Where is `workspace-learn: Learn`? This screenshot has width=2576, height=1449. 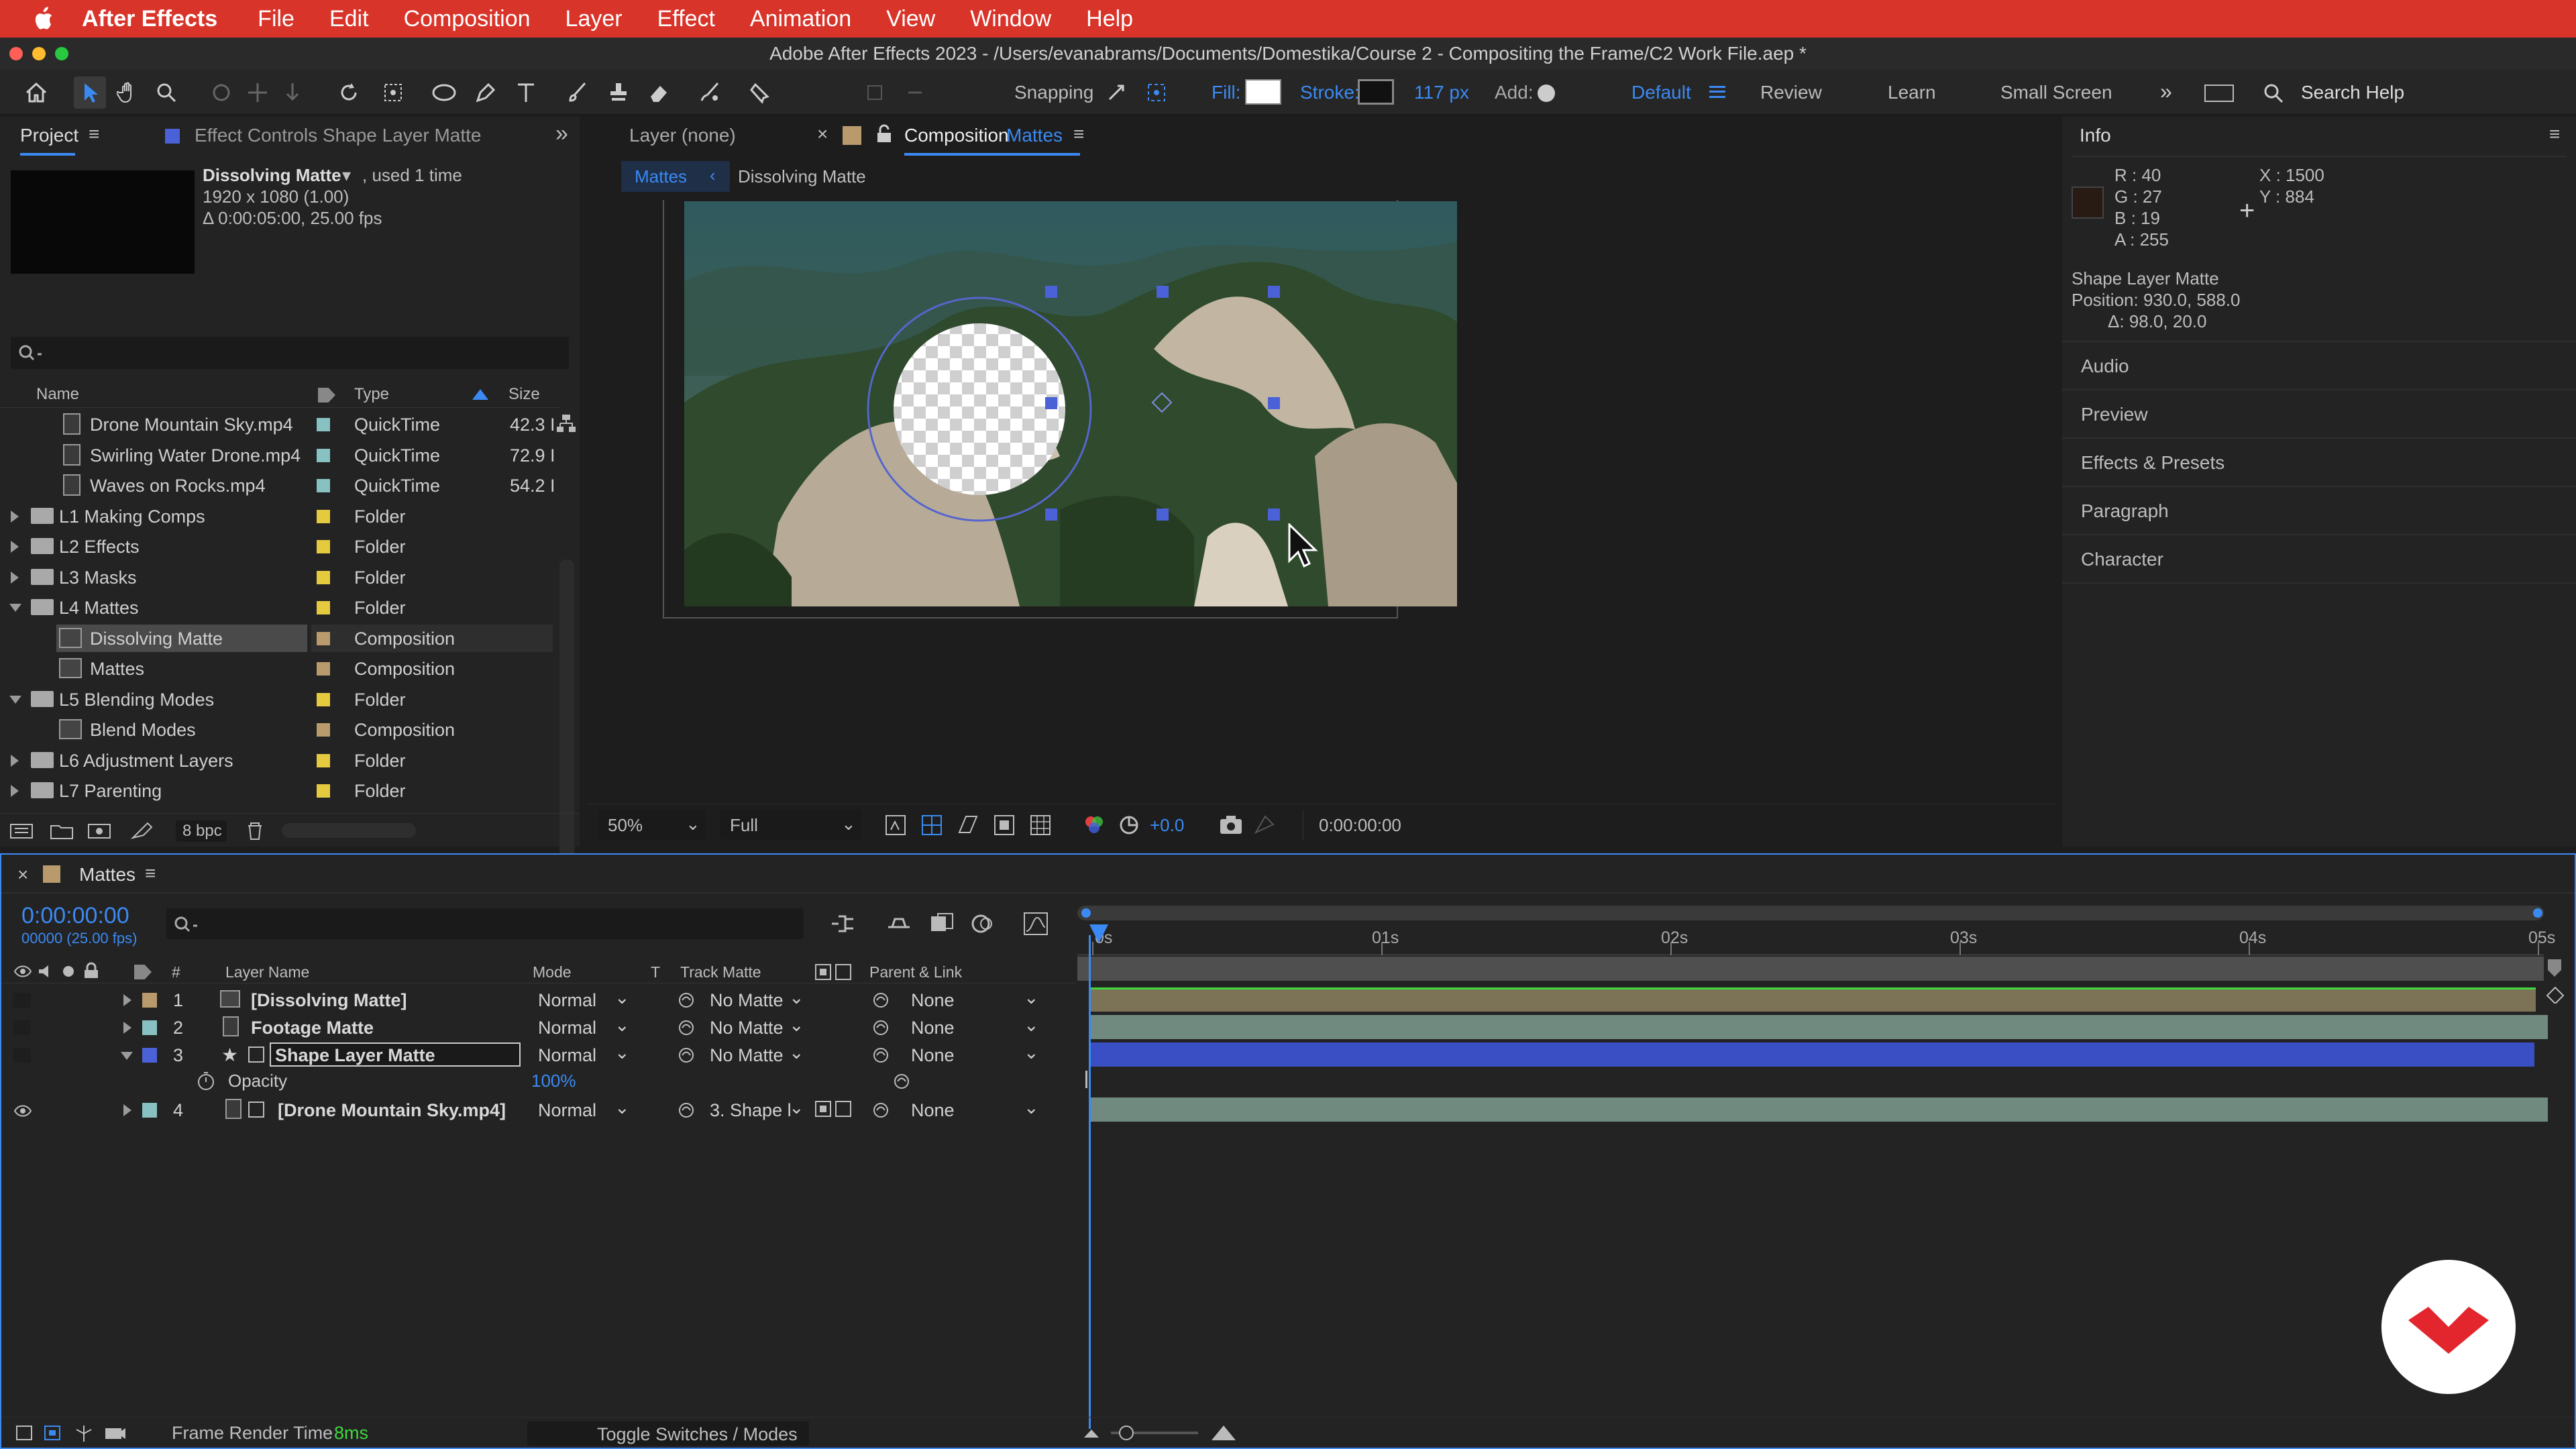 workspace-learn: Learn is located at coordinates (1912, 92).